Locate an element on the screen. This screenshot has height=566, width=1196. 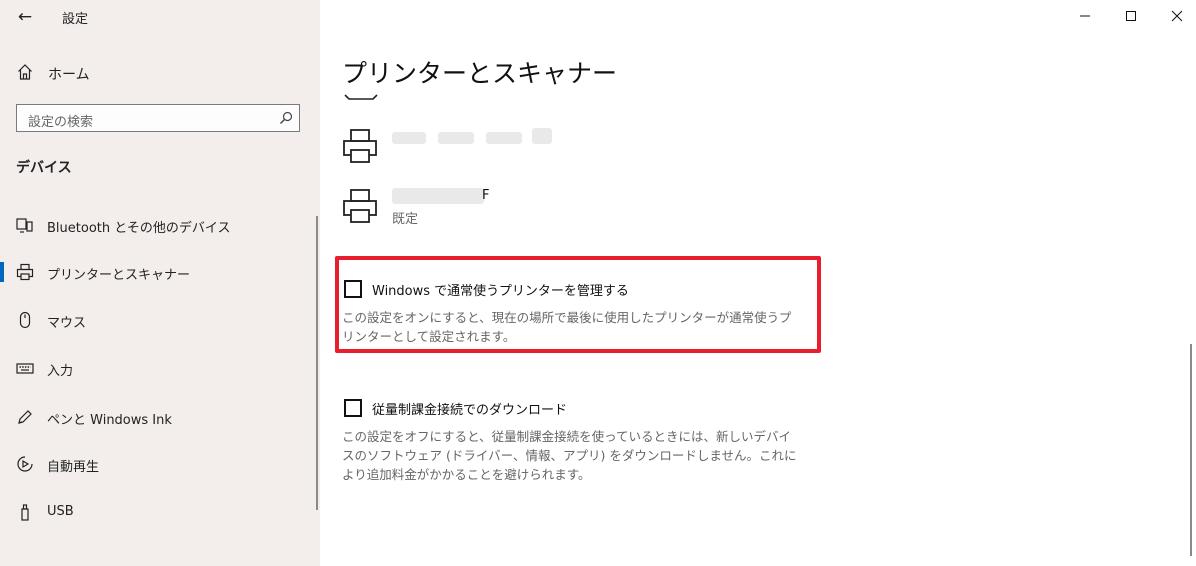
sidebar-item-mouse: マウス is located at coordinates (156, 320).